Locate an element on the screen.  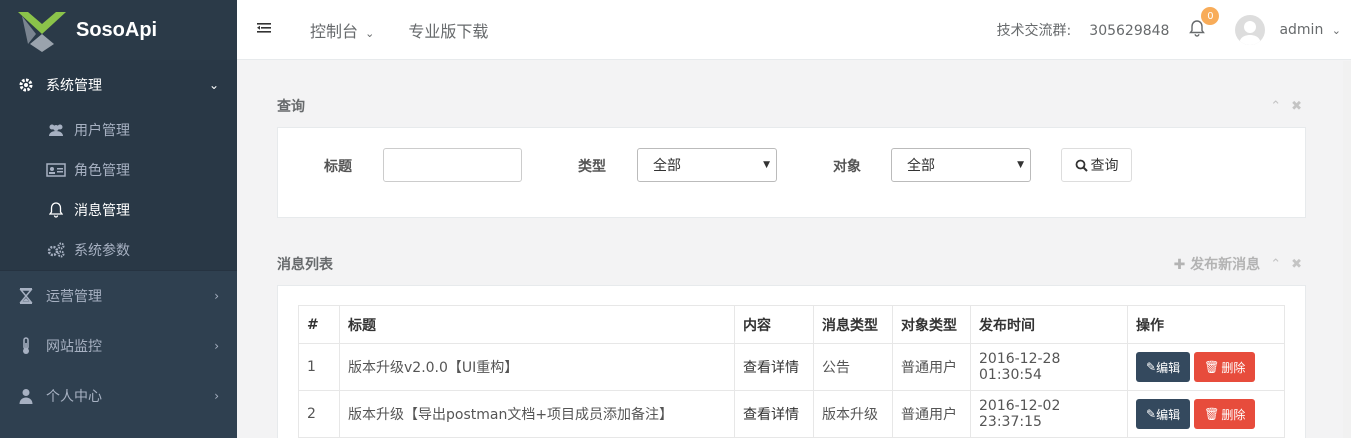
search-button-label: 查询 is located at coordinates (1104, 166).